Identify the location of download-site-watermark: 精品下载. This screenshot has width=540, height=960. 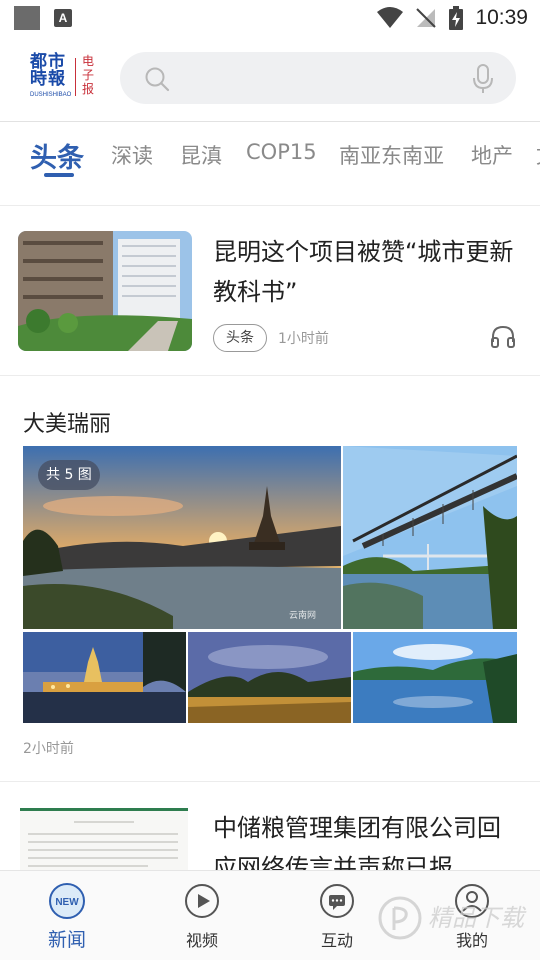
(452, 918).